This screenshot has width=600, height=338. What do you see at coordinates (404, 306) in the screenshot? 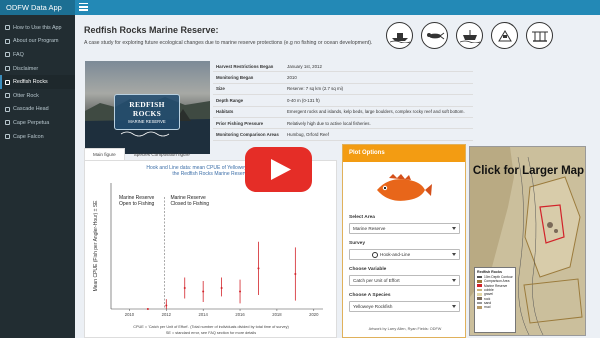
I see `species-select: Yelloweye Rockfish` at bounding box center [404, 306].